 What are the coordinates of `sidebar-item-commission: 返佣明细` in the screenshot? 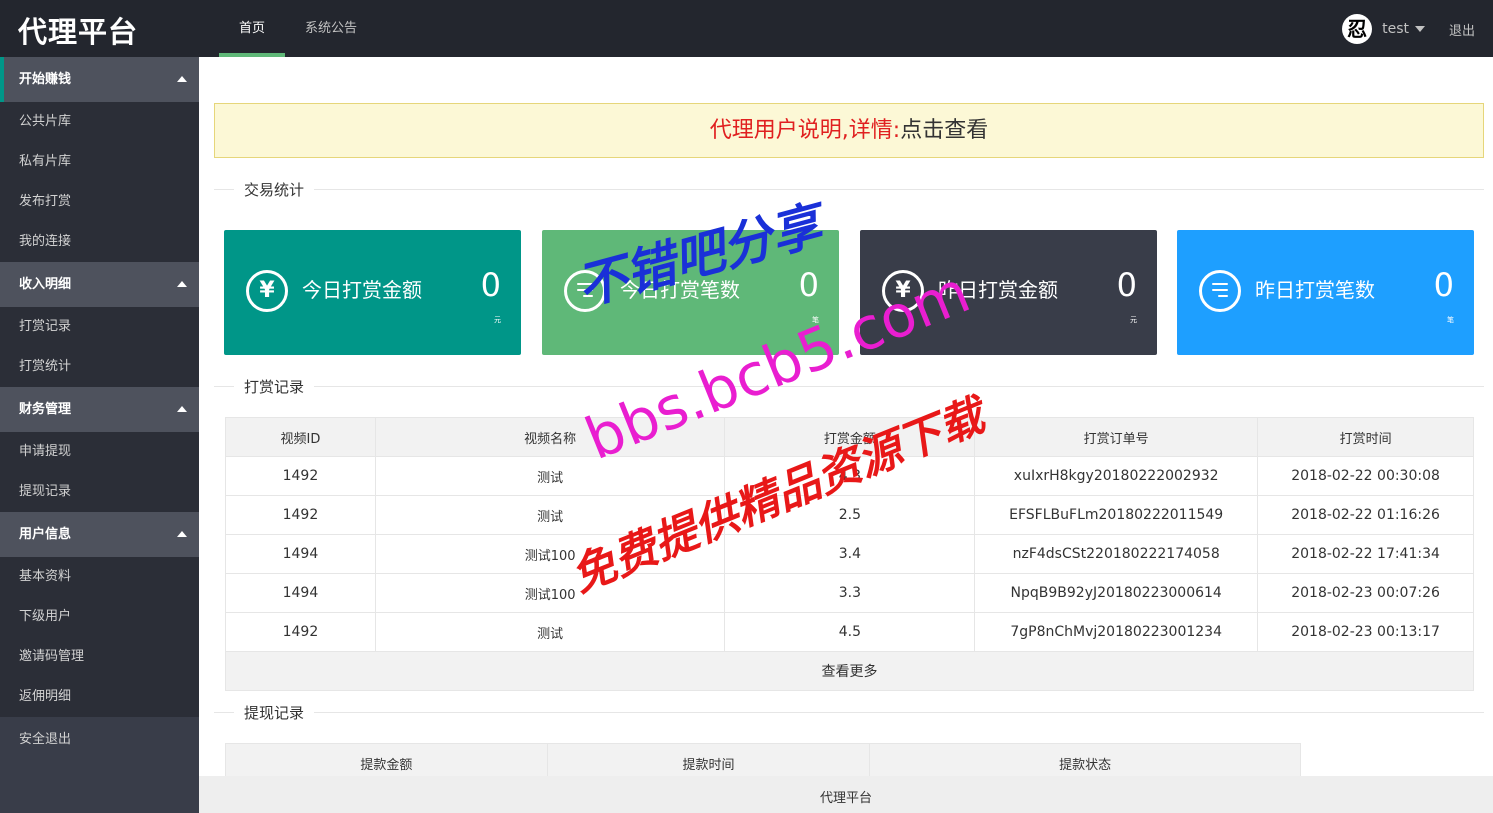 It's located at (99, 697).